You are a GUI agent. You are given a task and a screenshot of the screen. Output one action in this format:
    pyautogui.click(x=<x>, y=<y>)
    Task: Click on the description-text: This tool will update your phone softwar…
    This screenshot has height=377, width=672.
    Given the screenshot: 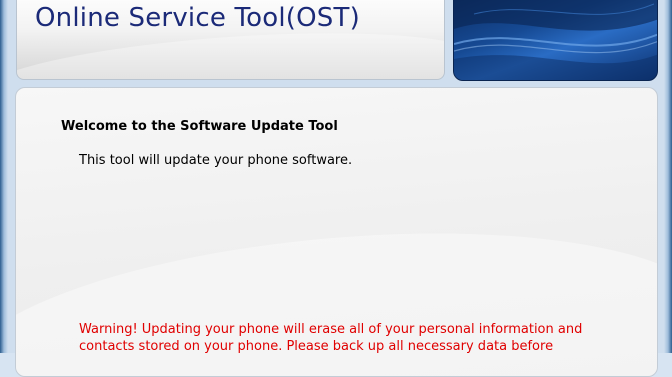 What is the action you would take?
    pyautogui.click(x=216, y=160)
    